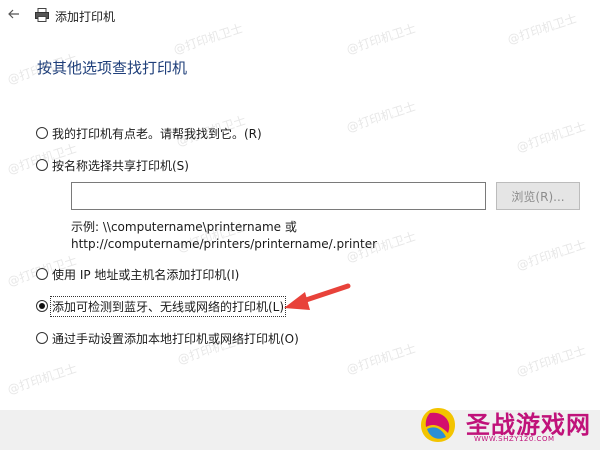 This screenshot has width=600, height=450. I want to click on page-heading: 按其他选项查找打印机, so click(112, 68).